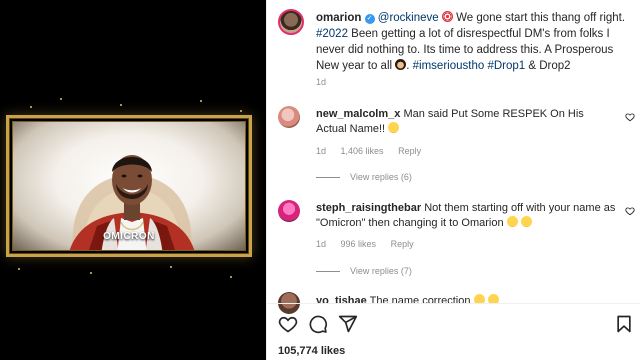 The width and height of the screenshot is (640, 360). What do you see at coordinates (624, 324) in the screenshot?
I see `bookmark-icon` at bounding box center [624, 324].